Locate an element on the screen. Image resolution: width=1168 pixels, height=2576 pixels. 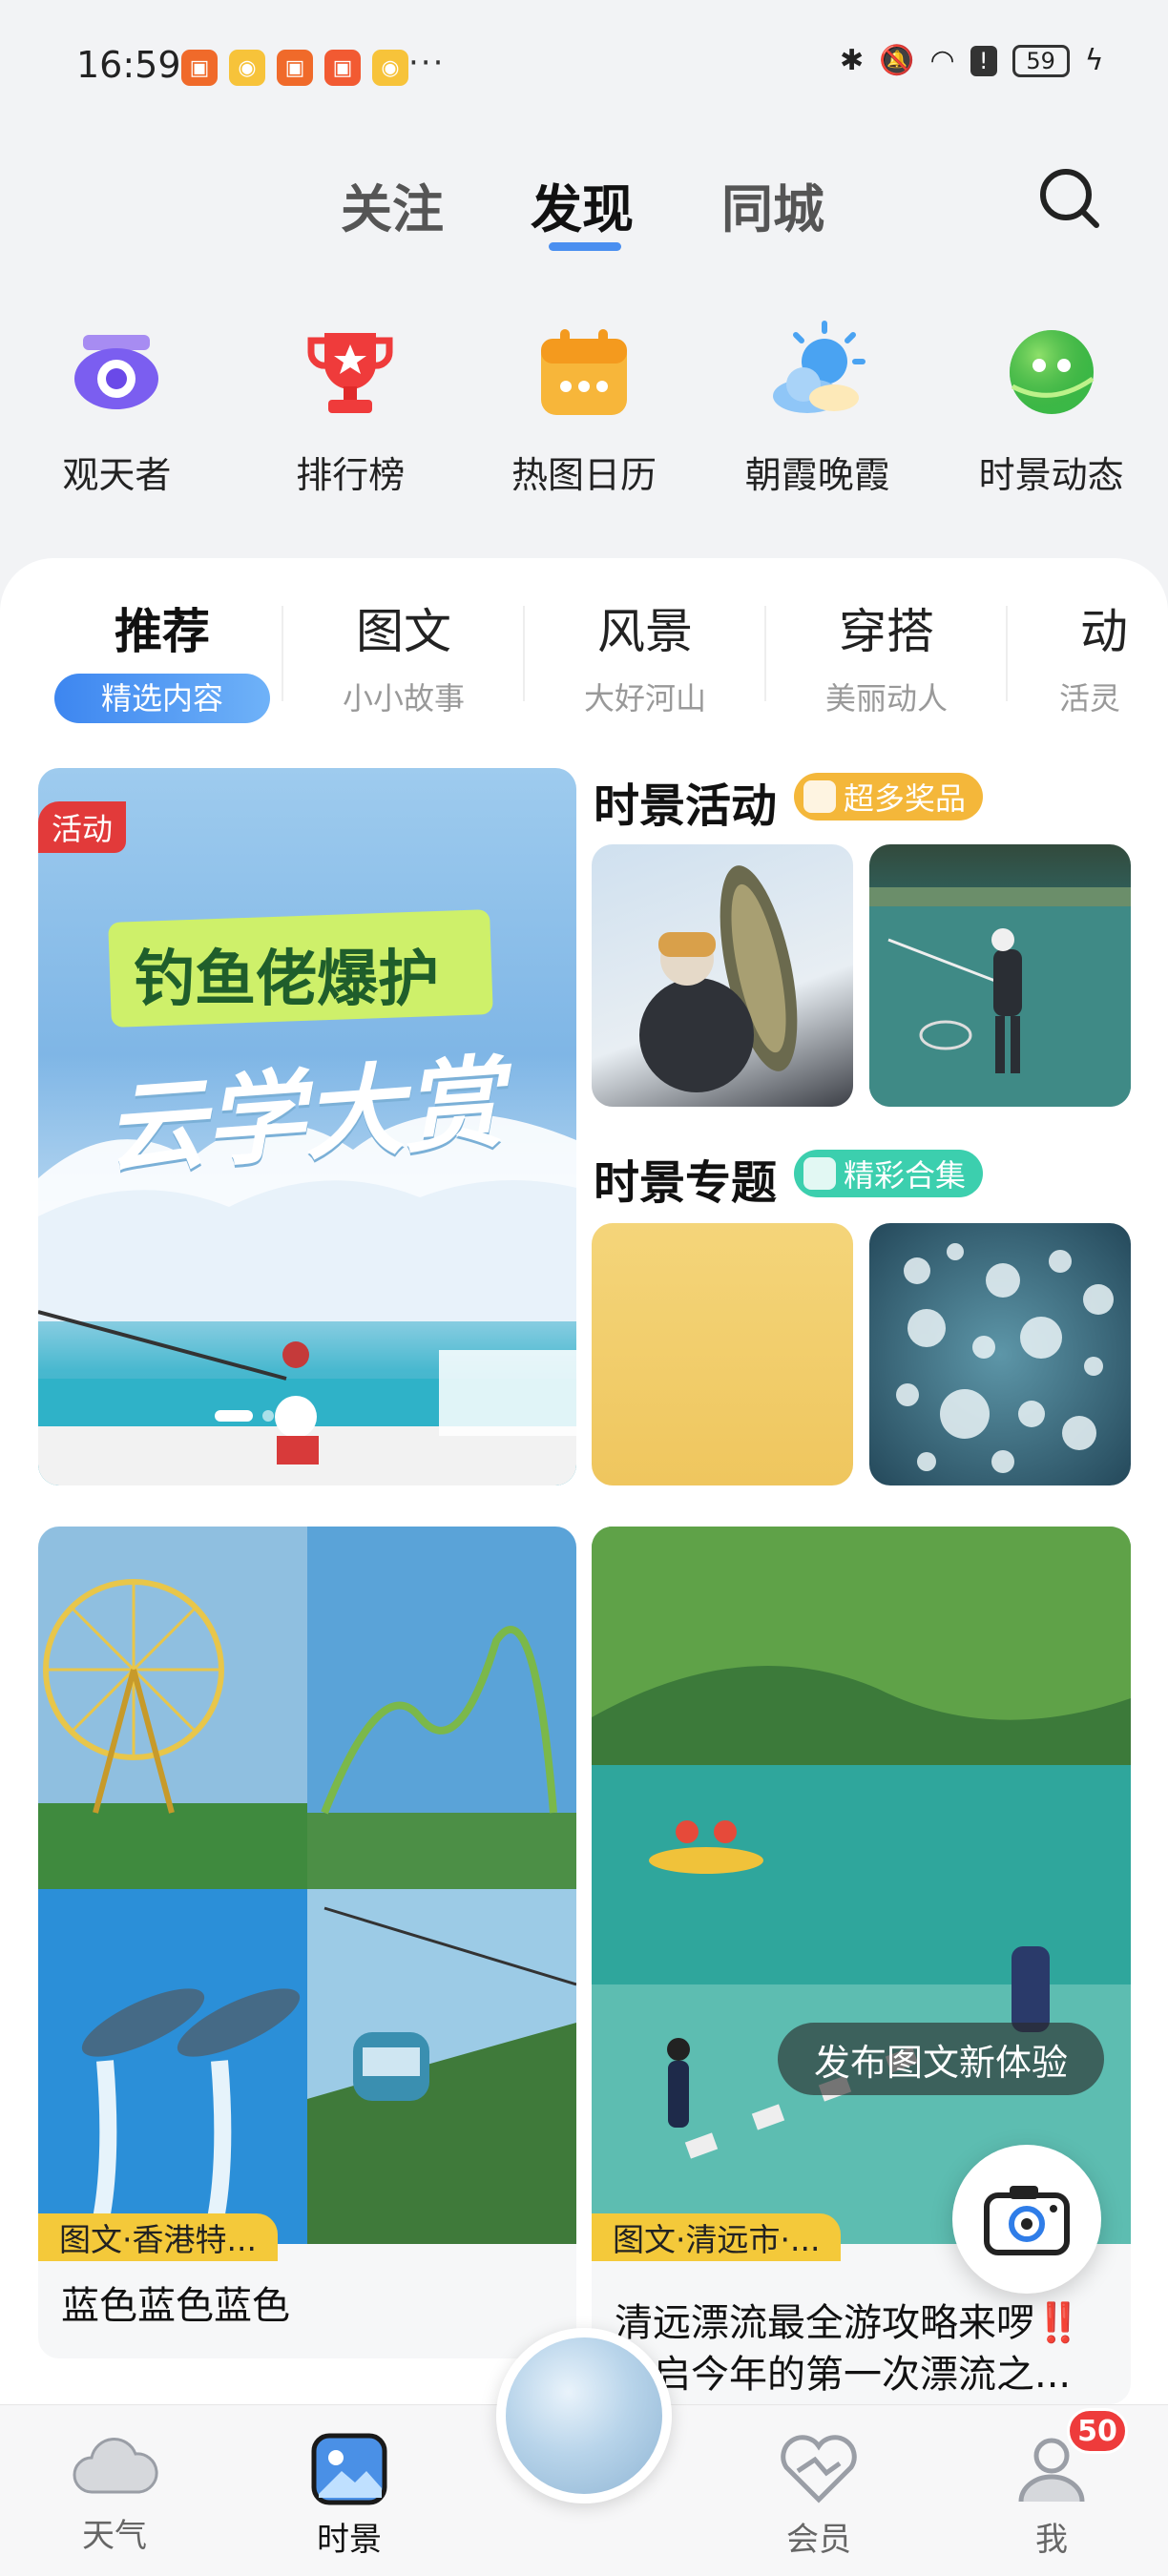
nav-scenes: 时景 is located at coordinates (349, 2496).